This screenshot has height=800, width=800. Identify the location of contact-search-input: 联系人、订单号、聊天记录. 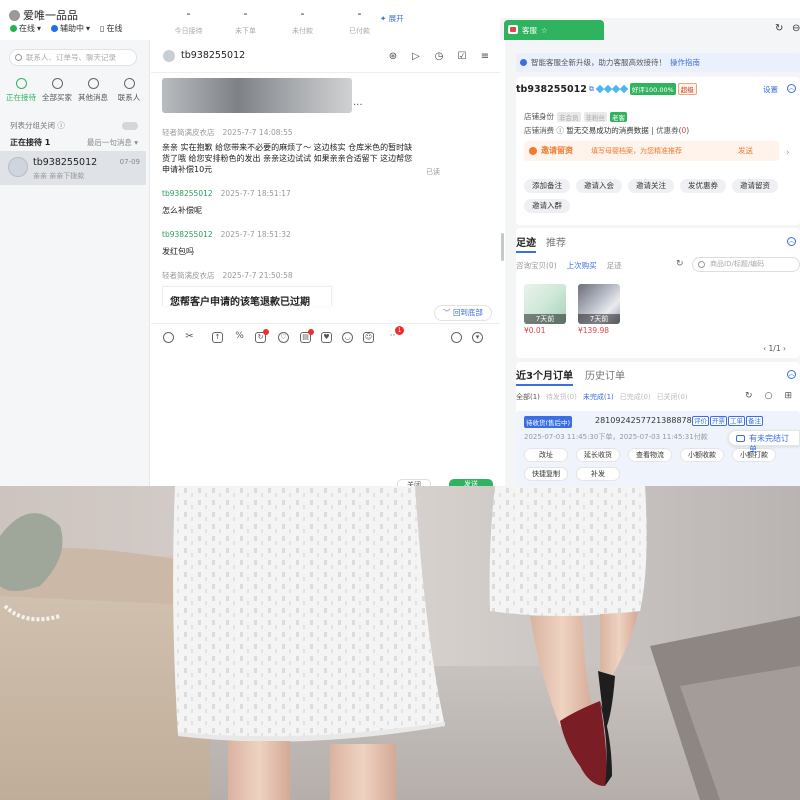
(73, 57).